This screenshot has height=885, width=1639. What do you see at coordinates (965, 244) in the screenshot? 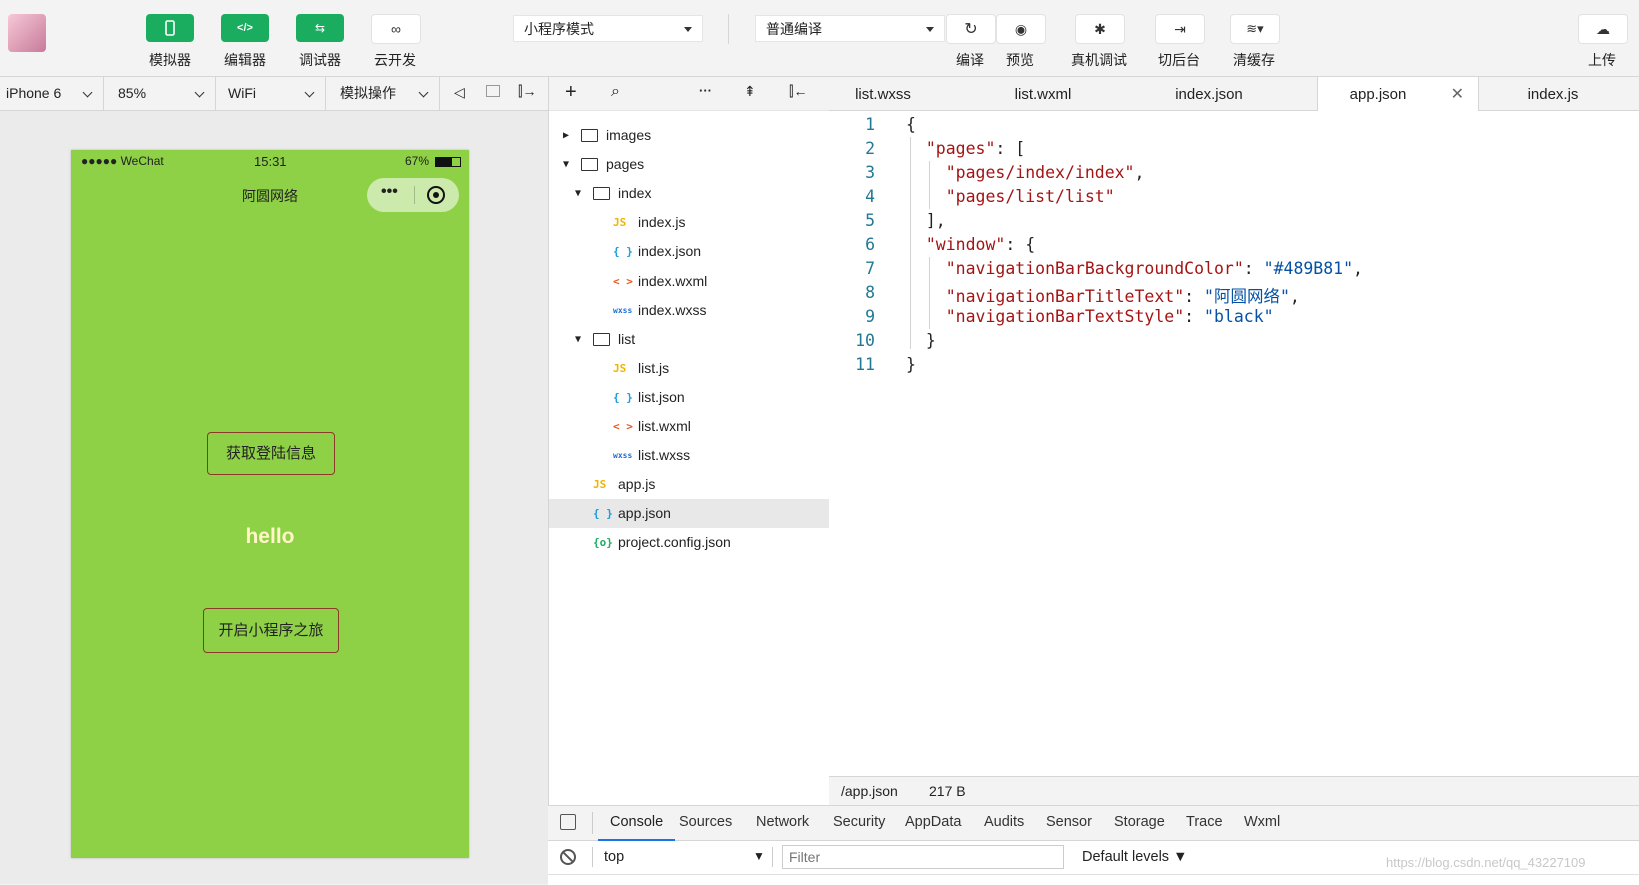
I see `json-key: "window"` at bounding box center [965, 244].